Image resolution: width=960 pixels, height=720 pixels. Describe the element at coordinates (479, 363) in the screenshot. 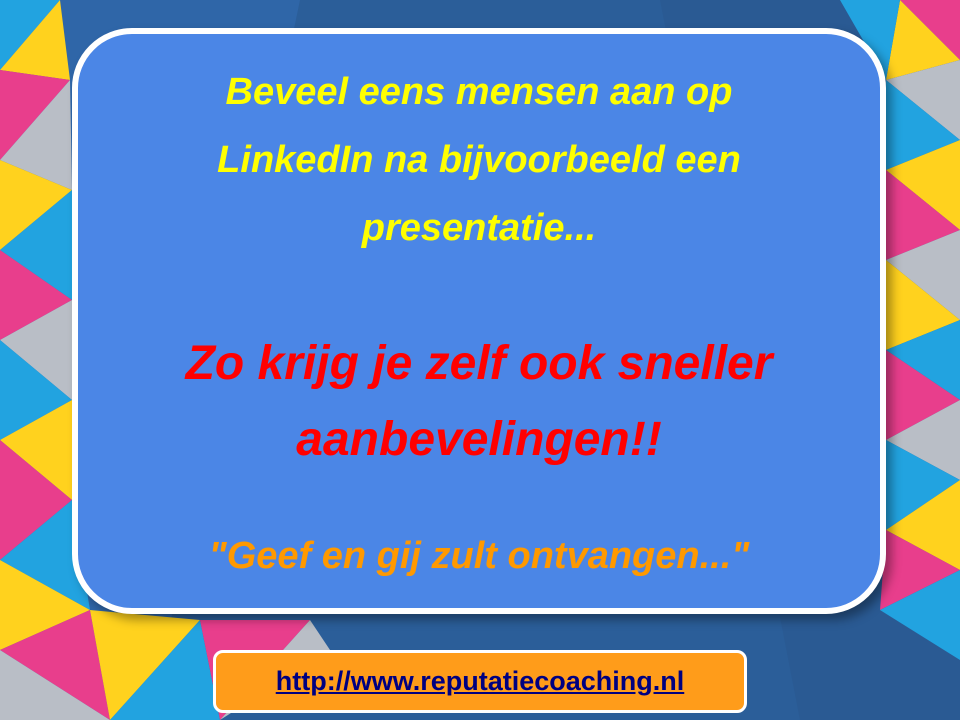

I see `highlight-line: Zo krijg je zelf ook sneller` at that location.